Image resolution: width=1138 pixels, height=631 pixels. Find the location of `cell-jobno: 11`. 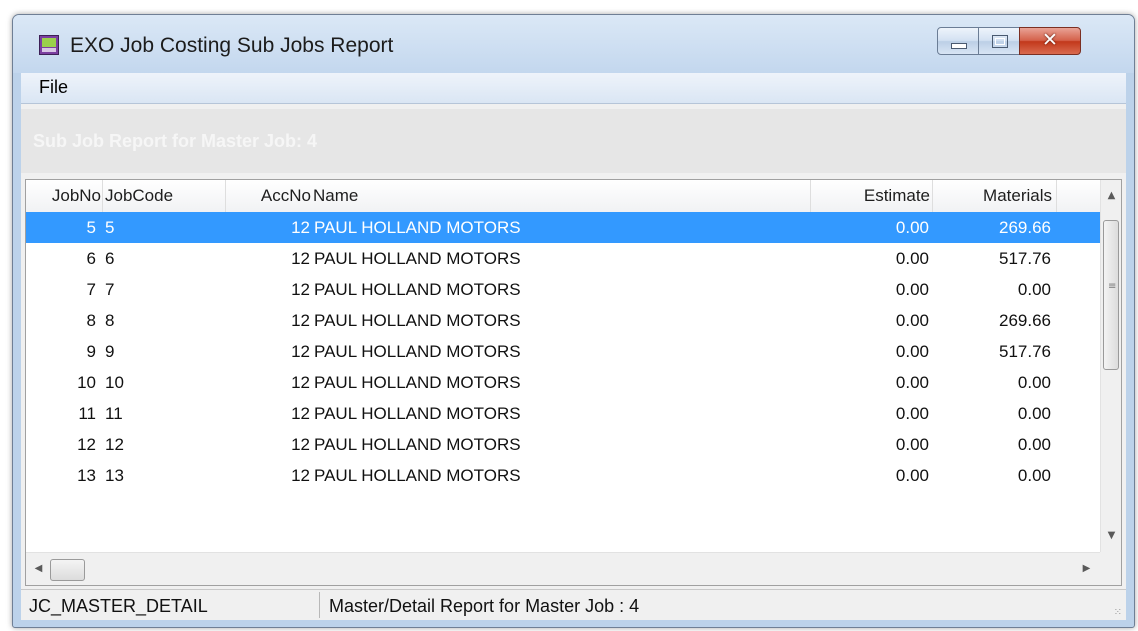

cell-jobno: 11 is located at coordinates (87, 413).